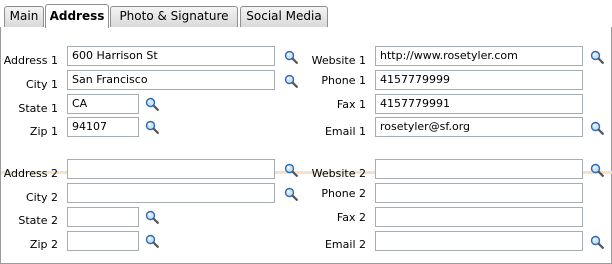 The image size is (612, 264). I want to click on email-2-label: Email 2, so click(345, 244).